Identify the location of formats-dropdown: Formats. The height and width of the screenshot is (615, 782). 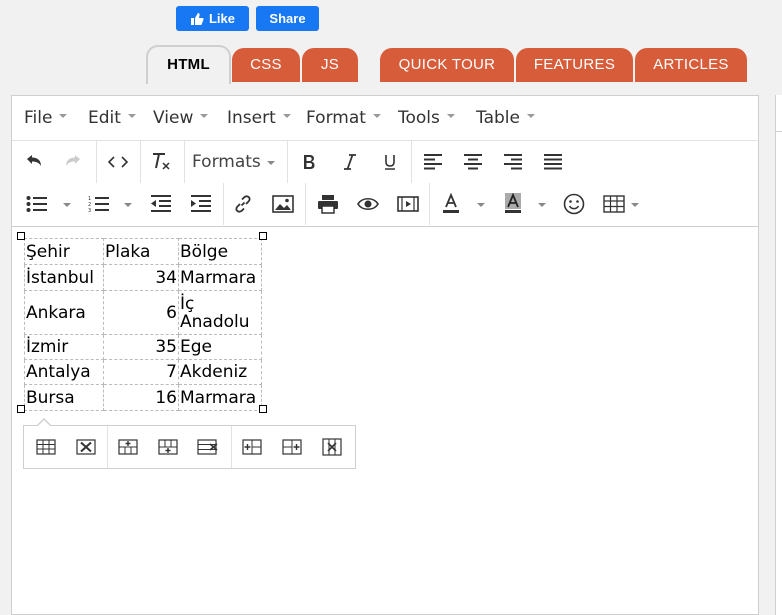
(235, 162).